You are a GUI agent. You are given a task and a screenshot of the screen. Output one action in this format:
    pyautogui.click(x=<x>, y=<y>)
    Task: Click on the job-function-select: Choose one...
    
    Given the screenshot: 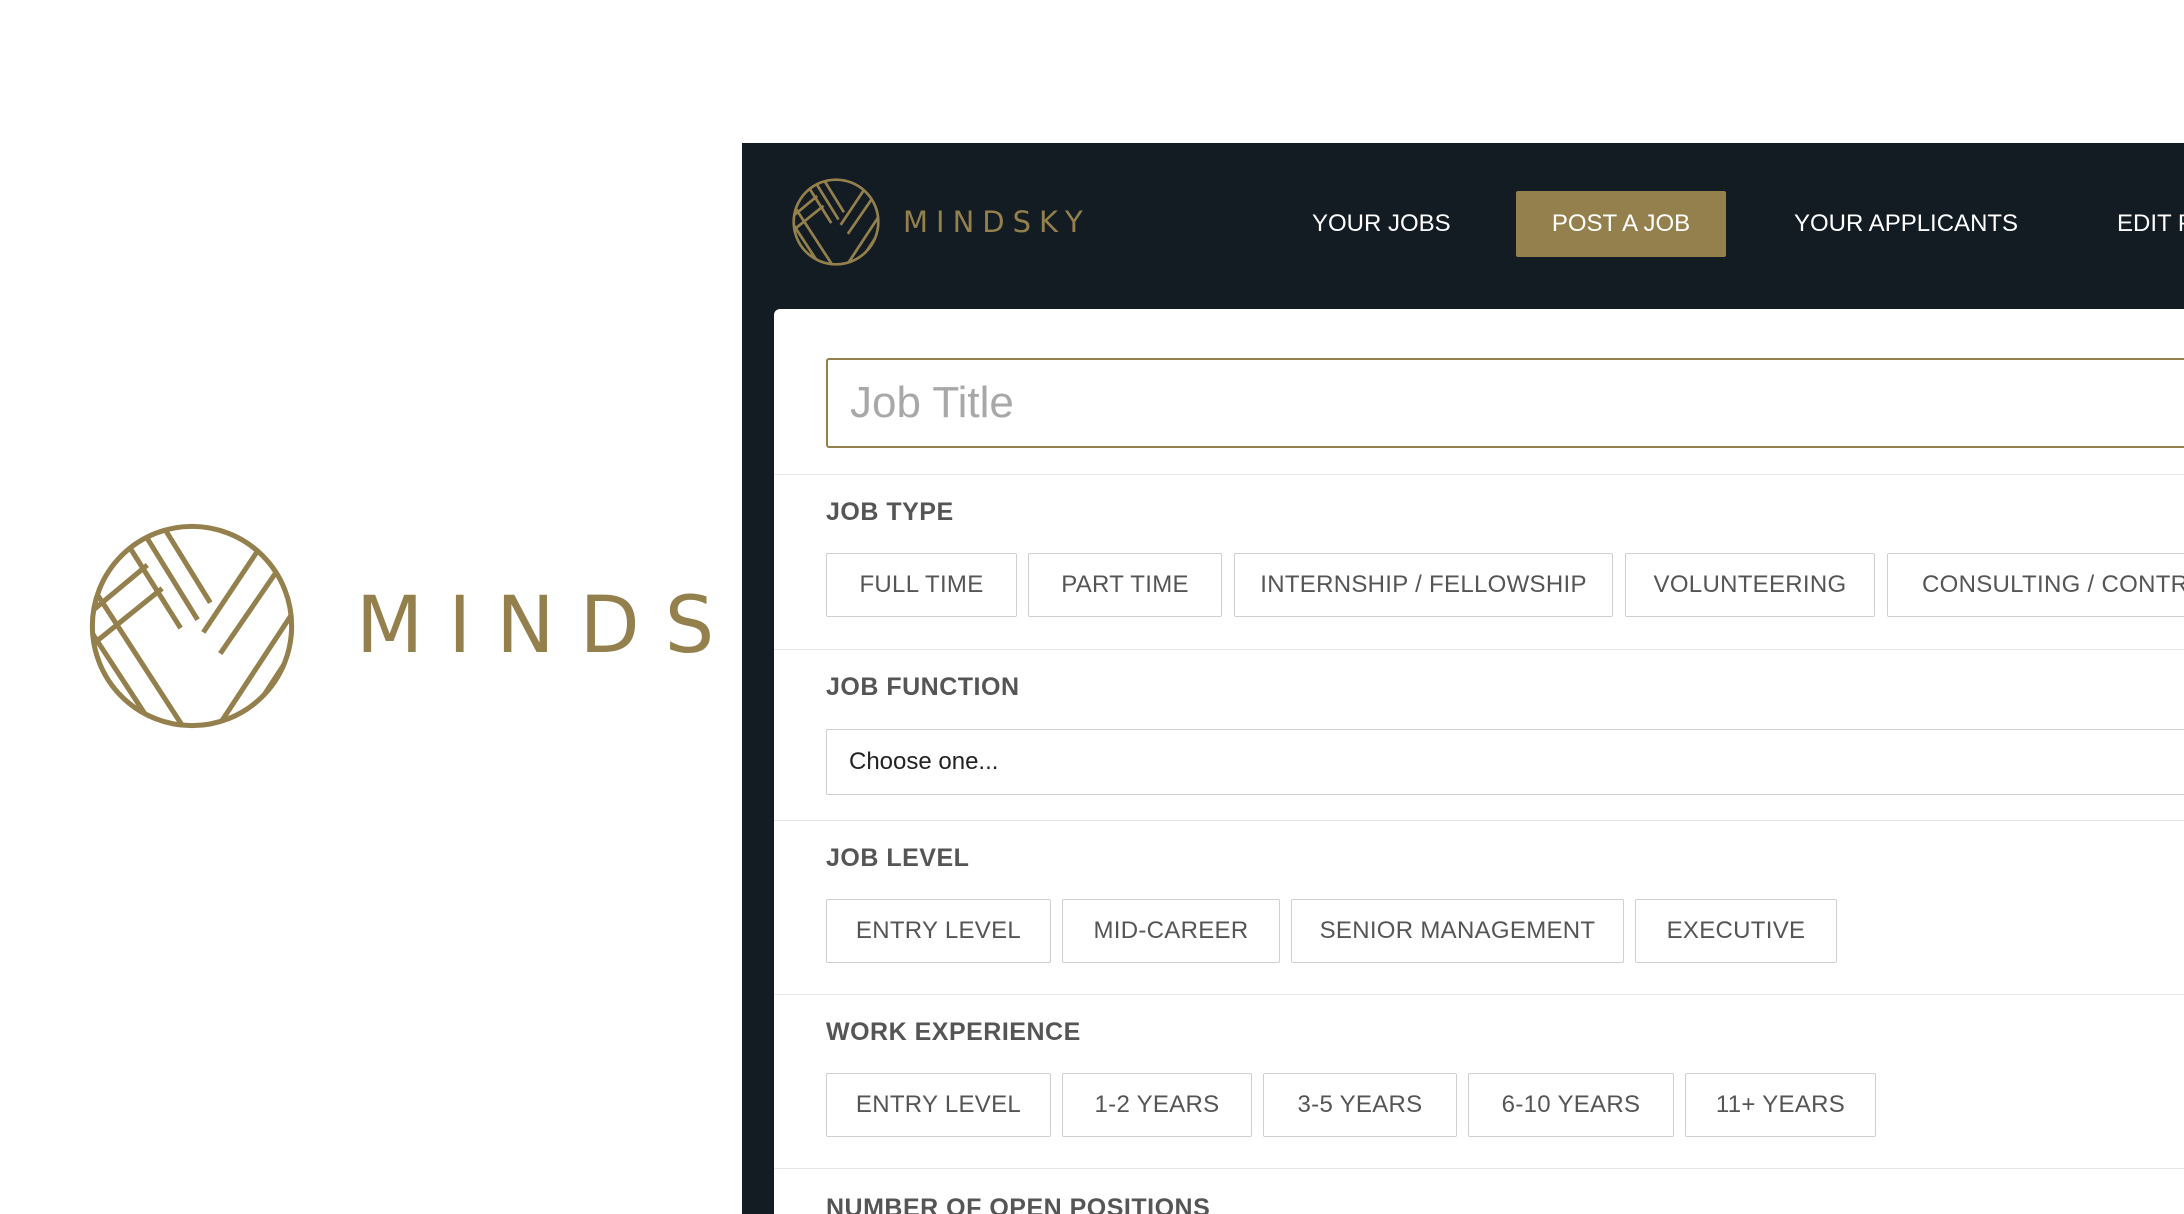 What is the action you would take?
    pyautogui.click(x=1505, y=762)
    